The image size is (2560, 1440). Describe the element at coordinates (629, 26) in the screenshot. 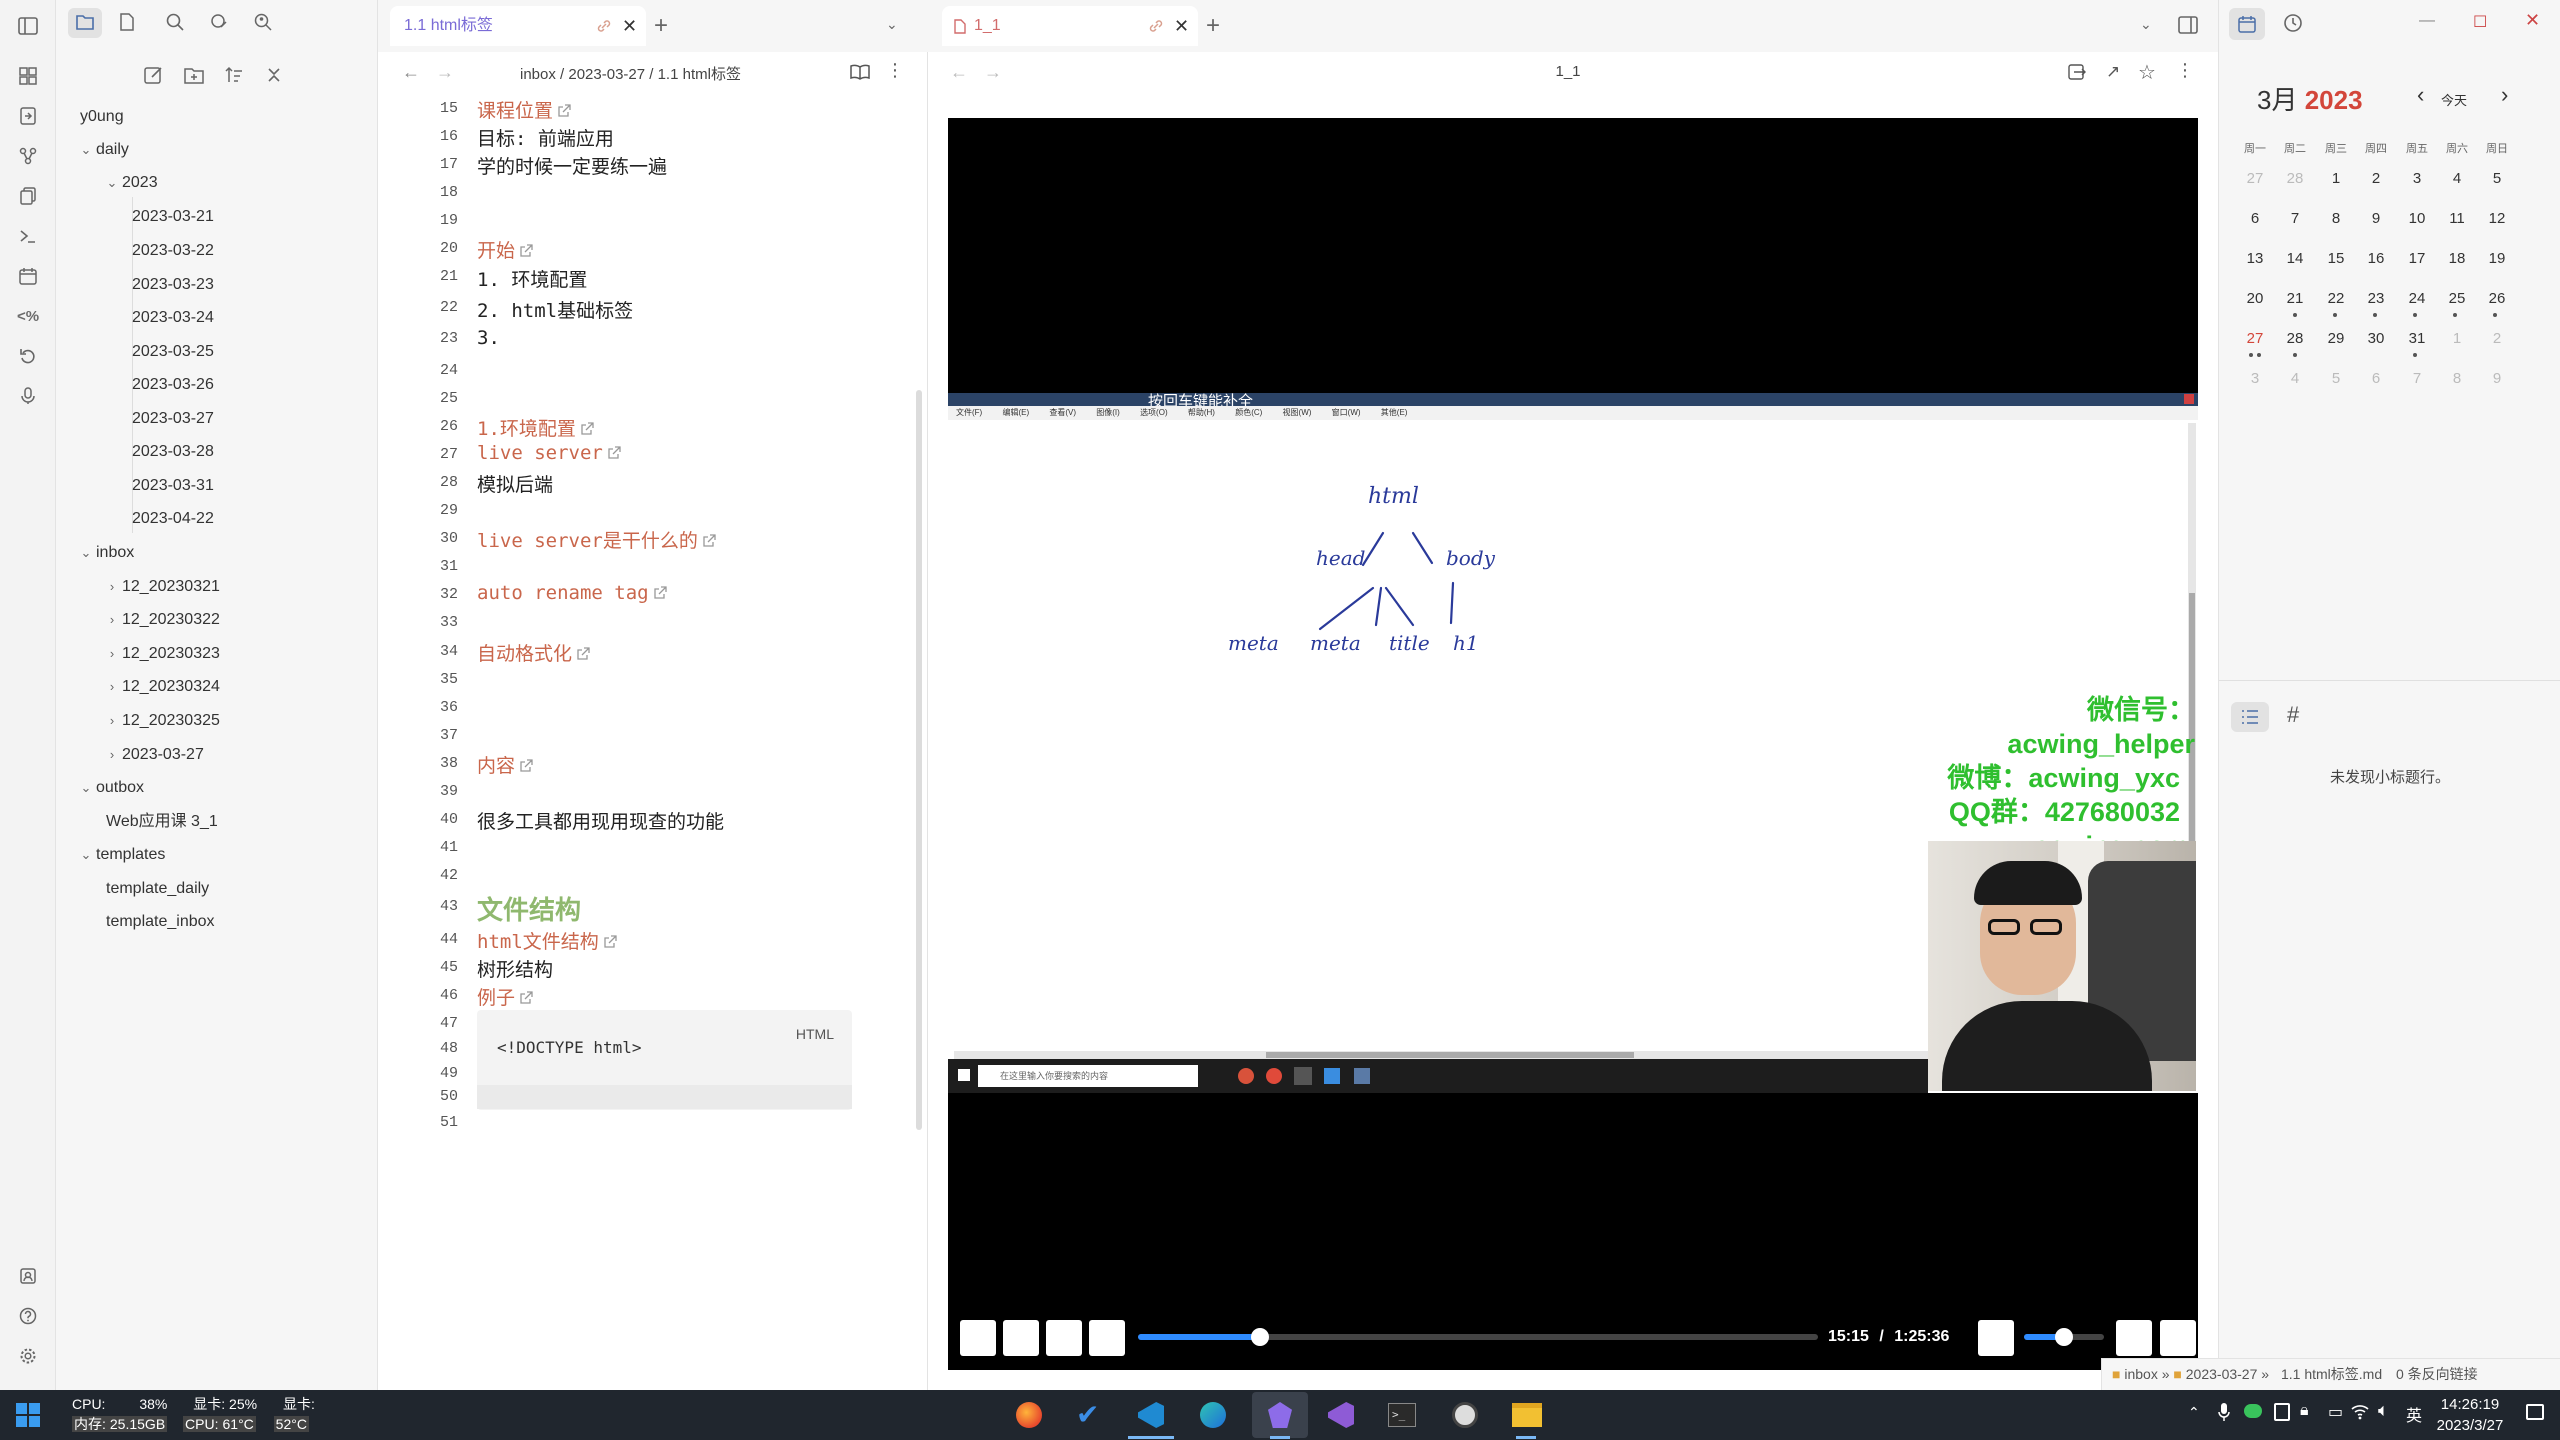

I see `close-icon: ✕` at that location.